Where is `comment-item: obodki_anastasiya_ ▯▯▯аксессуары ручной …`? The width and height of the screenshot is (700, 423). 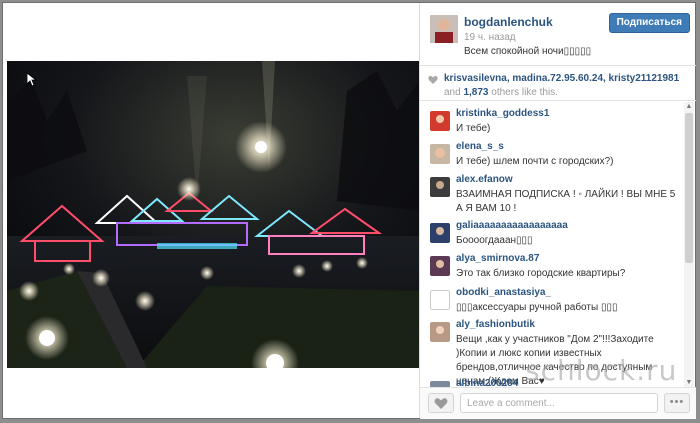
comment-item: obodki_anastasiya_ ▯▯▯аксессуары ручной … is located at coordinates (551, 303).